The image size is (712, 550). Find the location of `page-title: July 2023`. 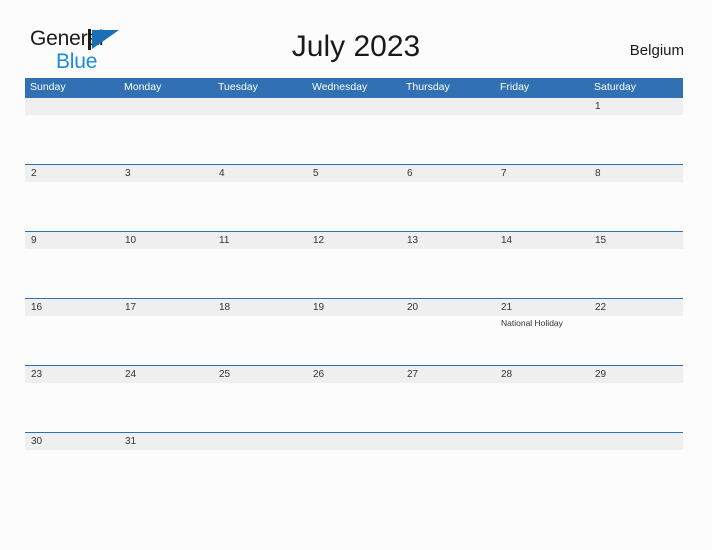

page-title: July 2023 is located at coordinates (356, 46).